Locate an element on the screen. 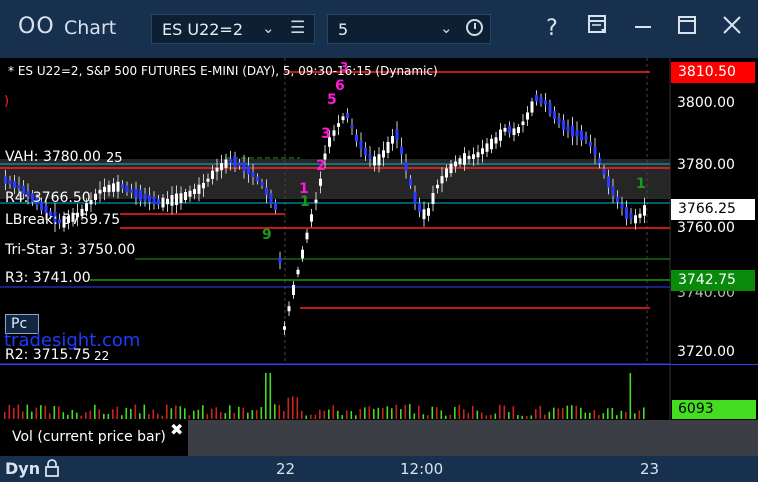 The height and width of the screenshot is (482, 758). price-tick: 3780.00 is located at coordinates (706, 165).